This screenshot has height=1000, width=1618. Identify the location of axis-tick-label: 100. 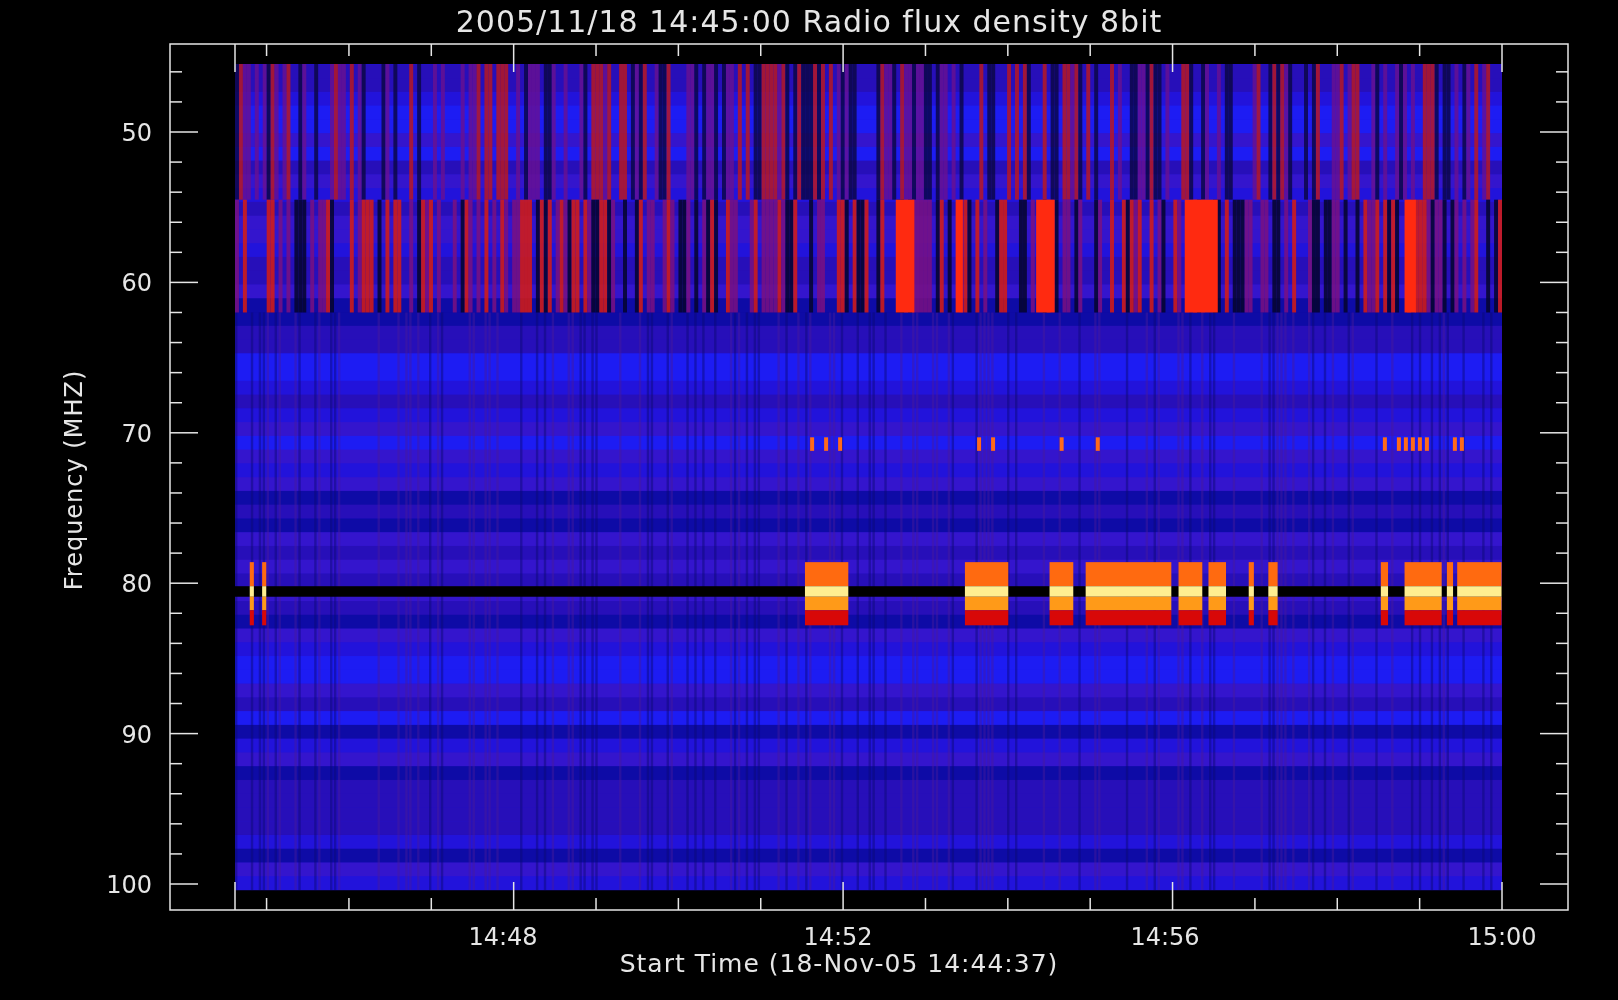
(129, 885).